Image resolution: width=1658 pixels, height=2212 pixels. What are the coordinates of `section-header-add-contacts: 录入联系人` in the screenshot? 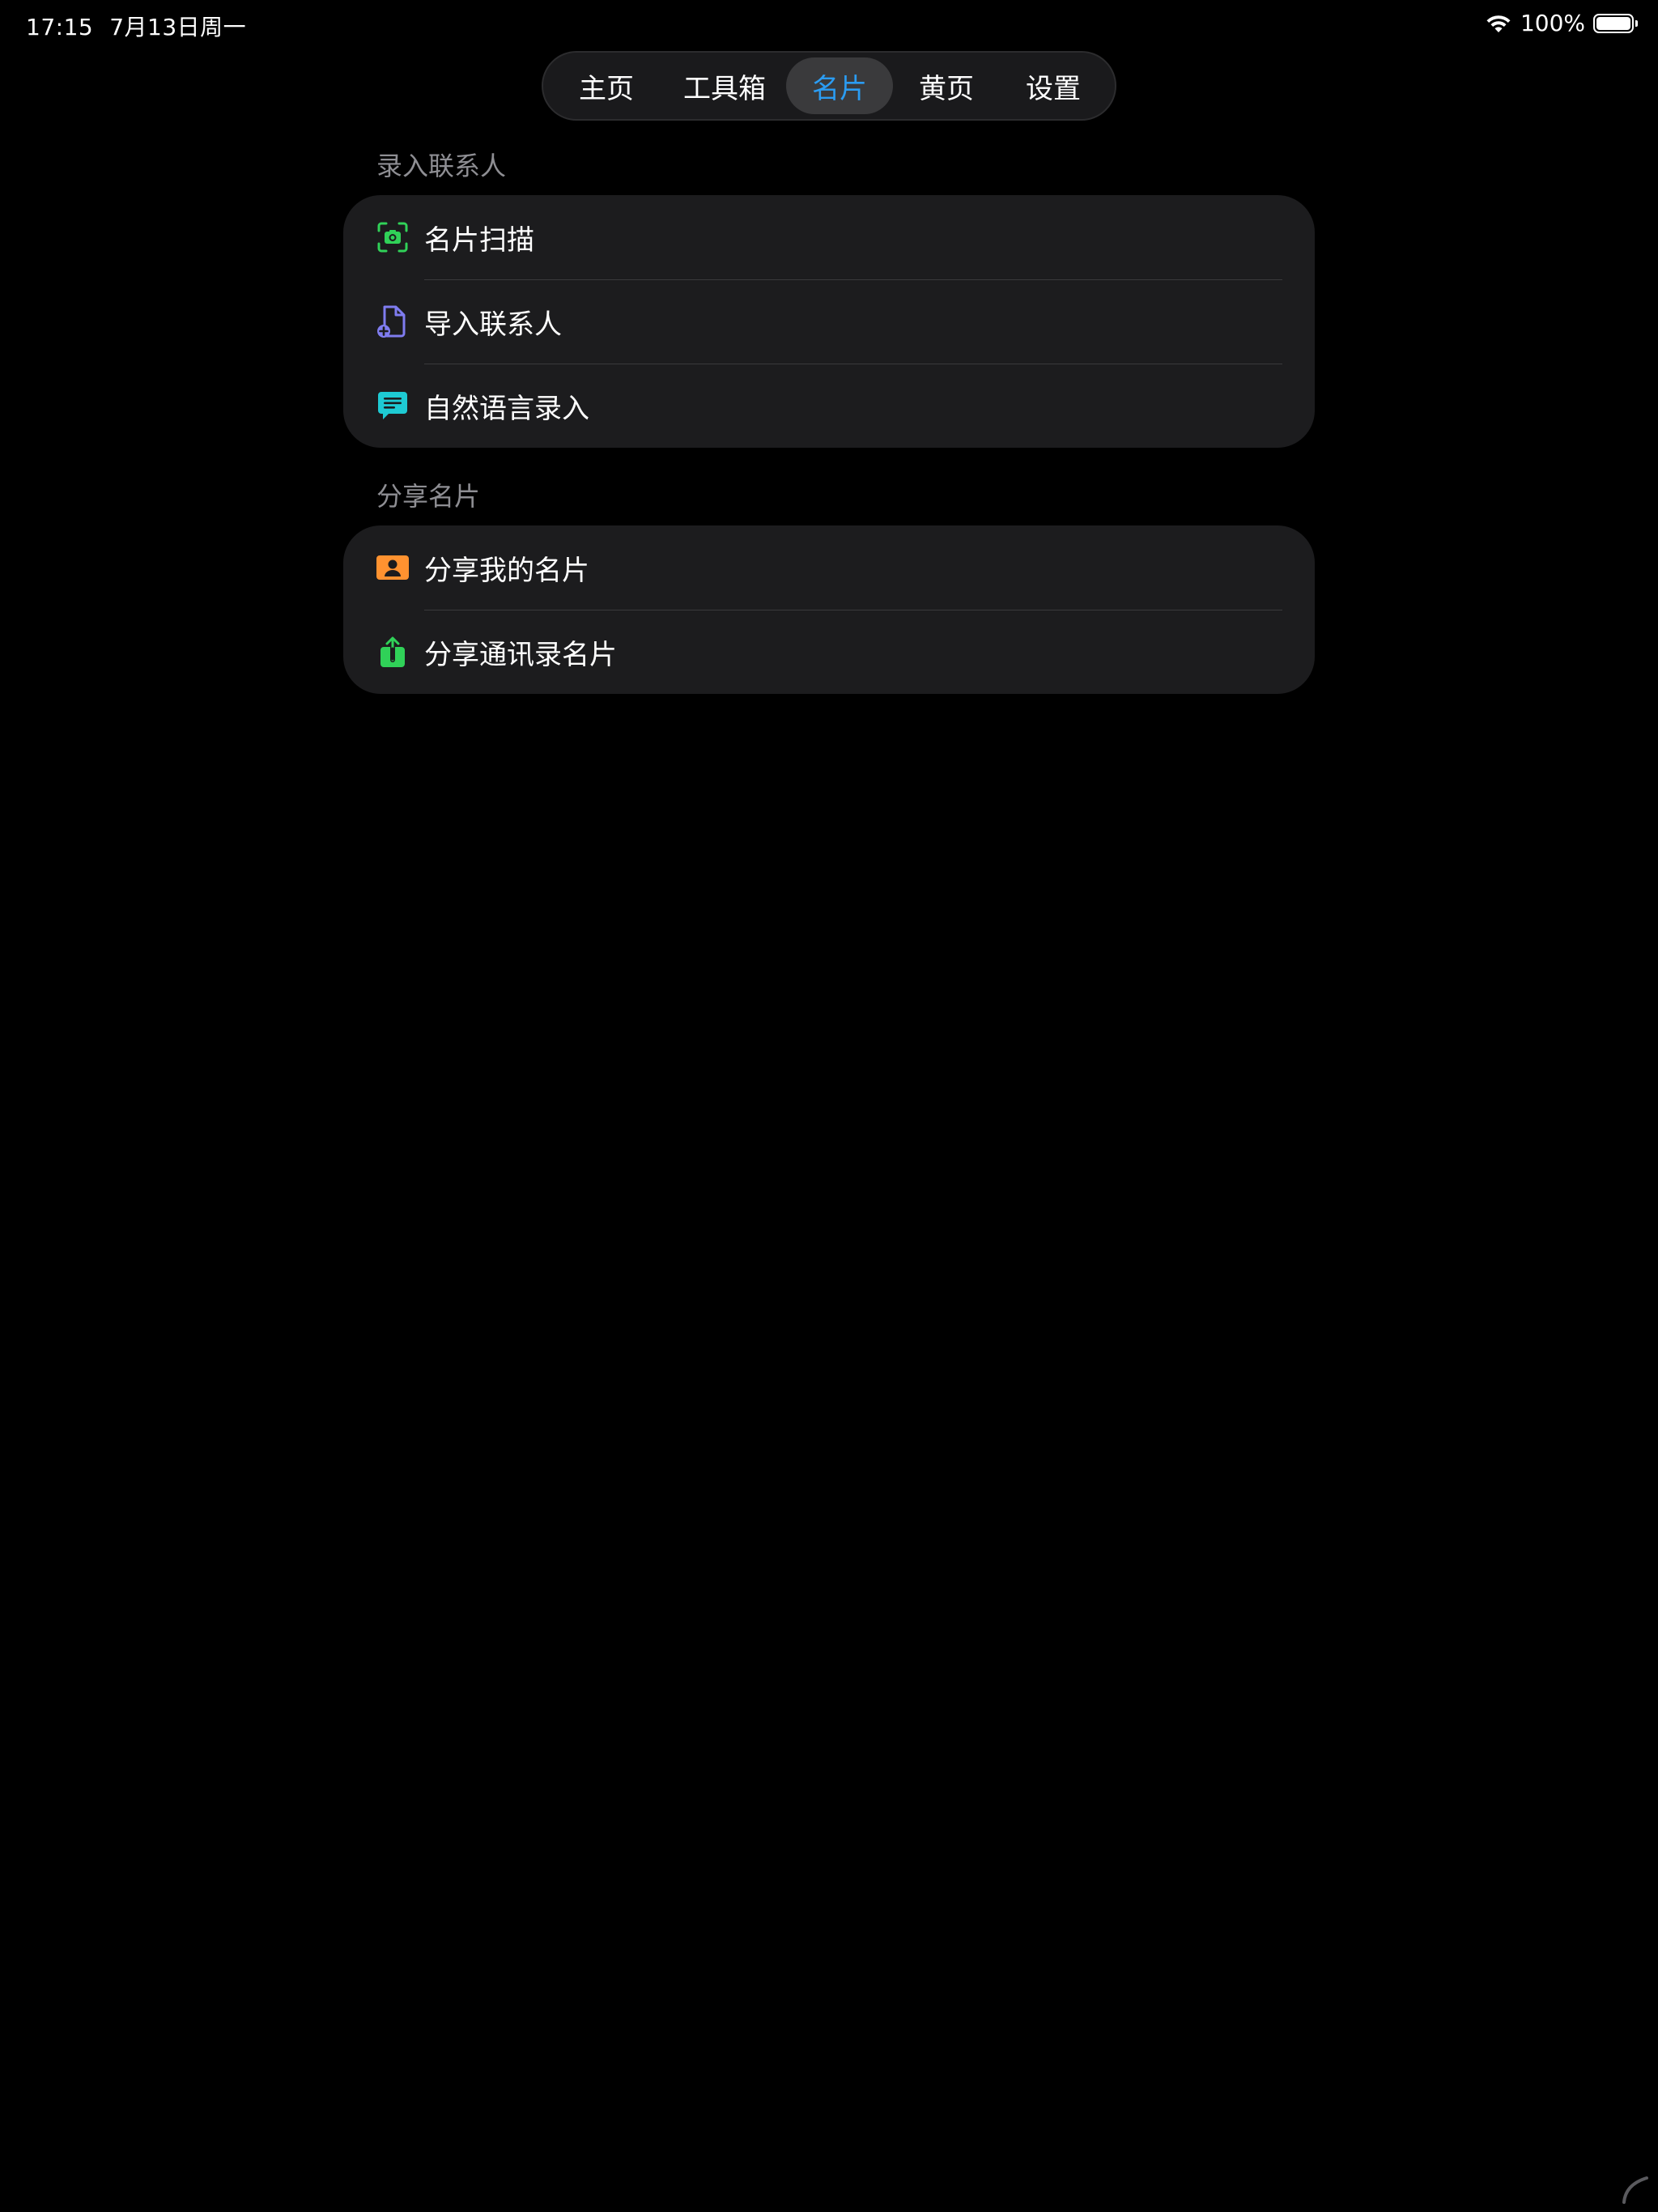 It's located at (441, 166).